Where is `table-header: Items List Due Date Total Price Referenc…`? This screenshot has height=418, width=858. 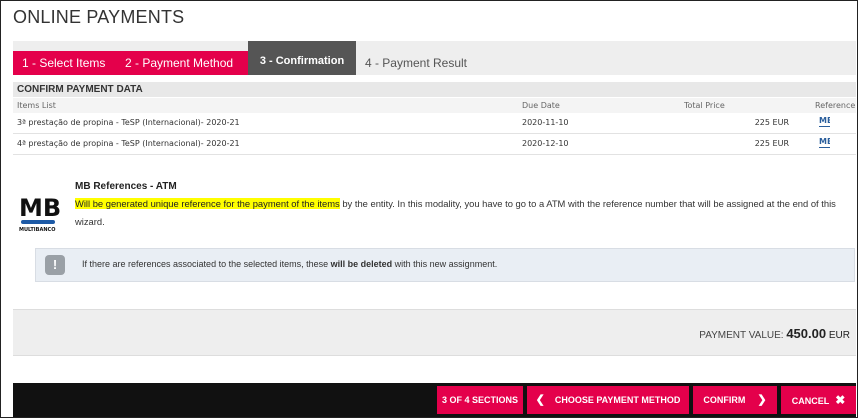
table-header: Items List Due Date Total Price Referenc… is located at coordinates (434, 105).